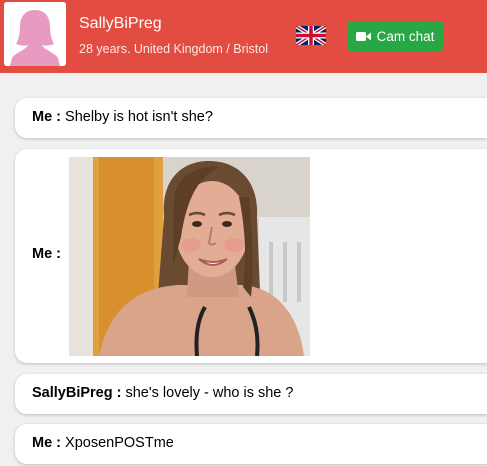 This screenshot has height=466, width=487. I want to click on message-text: XposenPOSTme, so click(119, 443).